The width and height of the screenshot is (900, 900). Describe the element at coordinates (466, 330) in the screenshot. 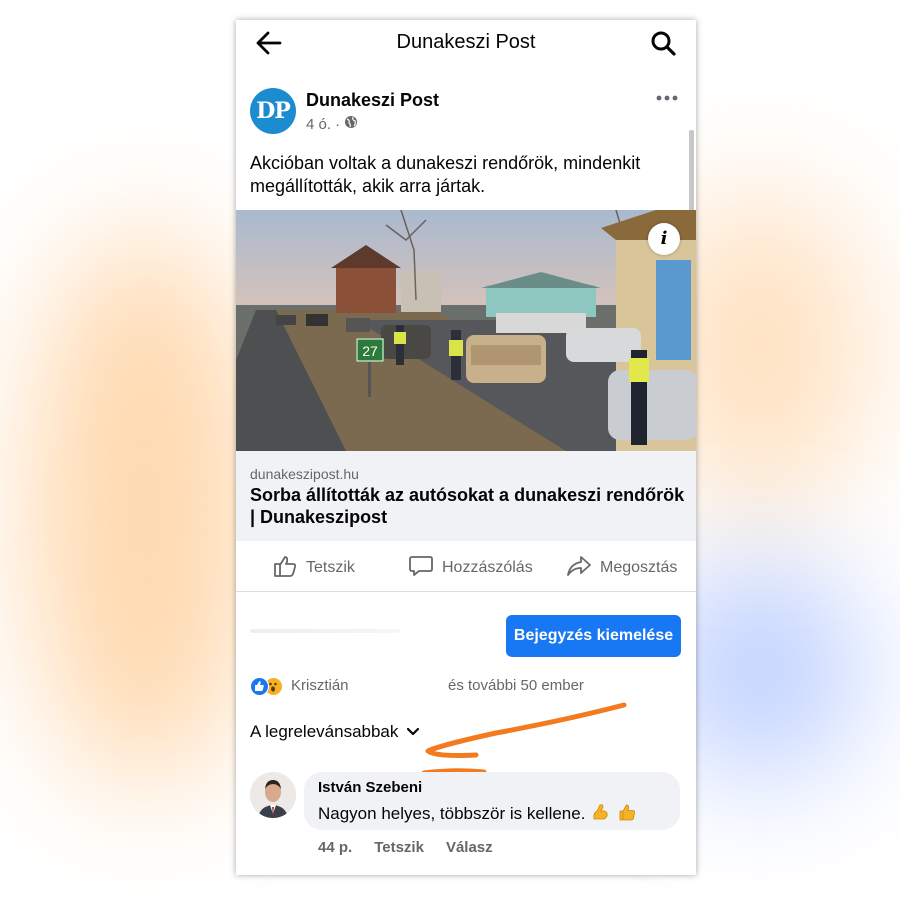

I see `post-image: 27` at that location.